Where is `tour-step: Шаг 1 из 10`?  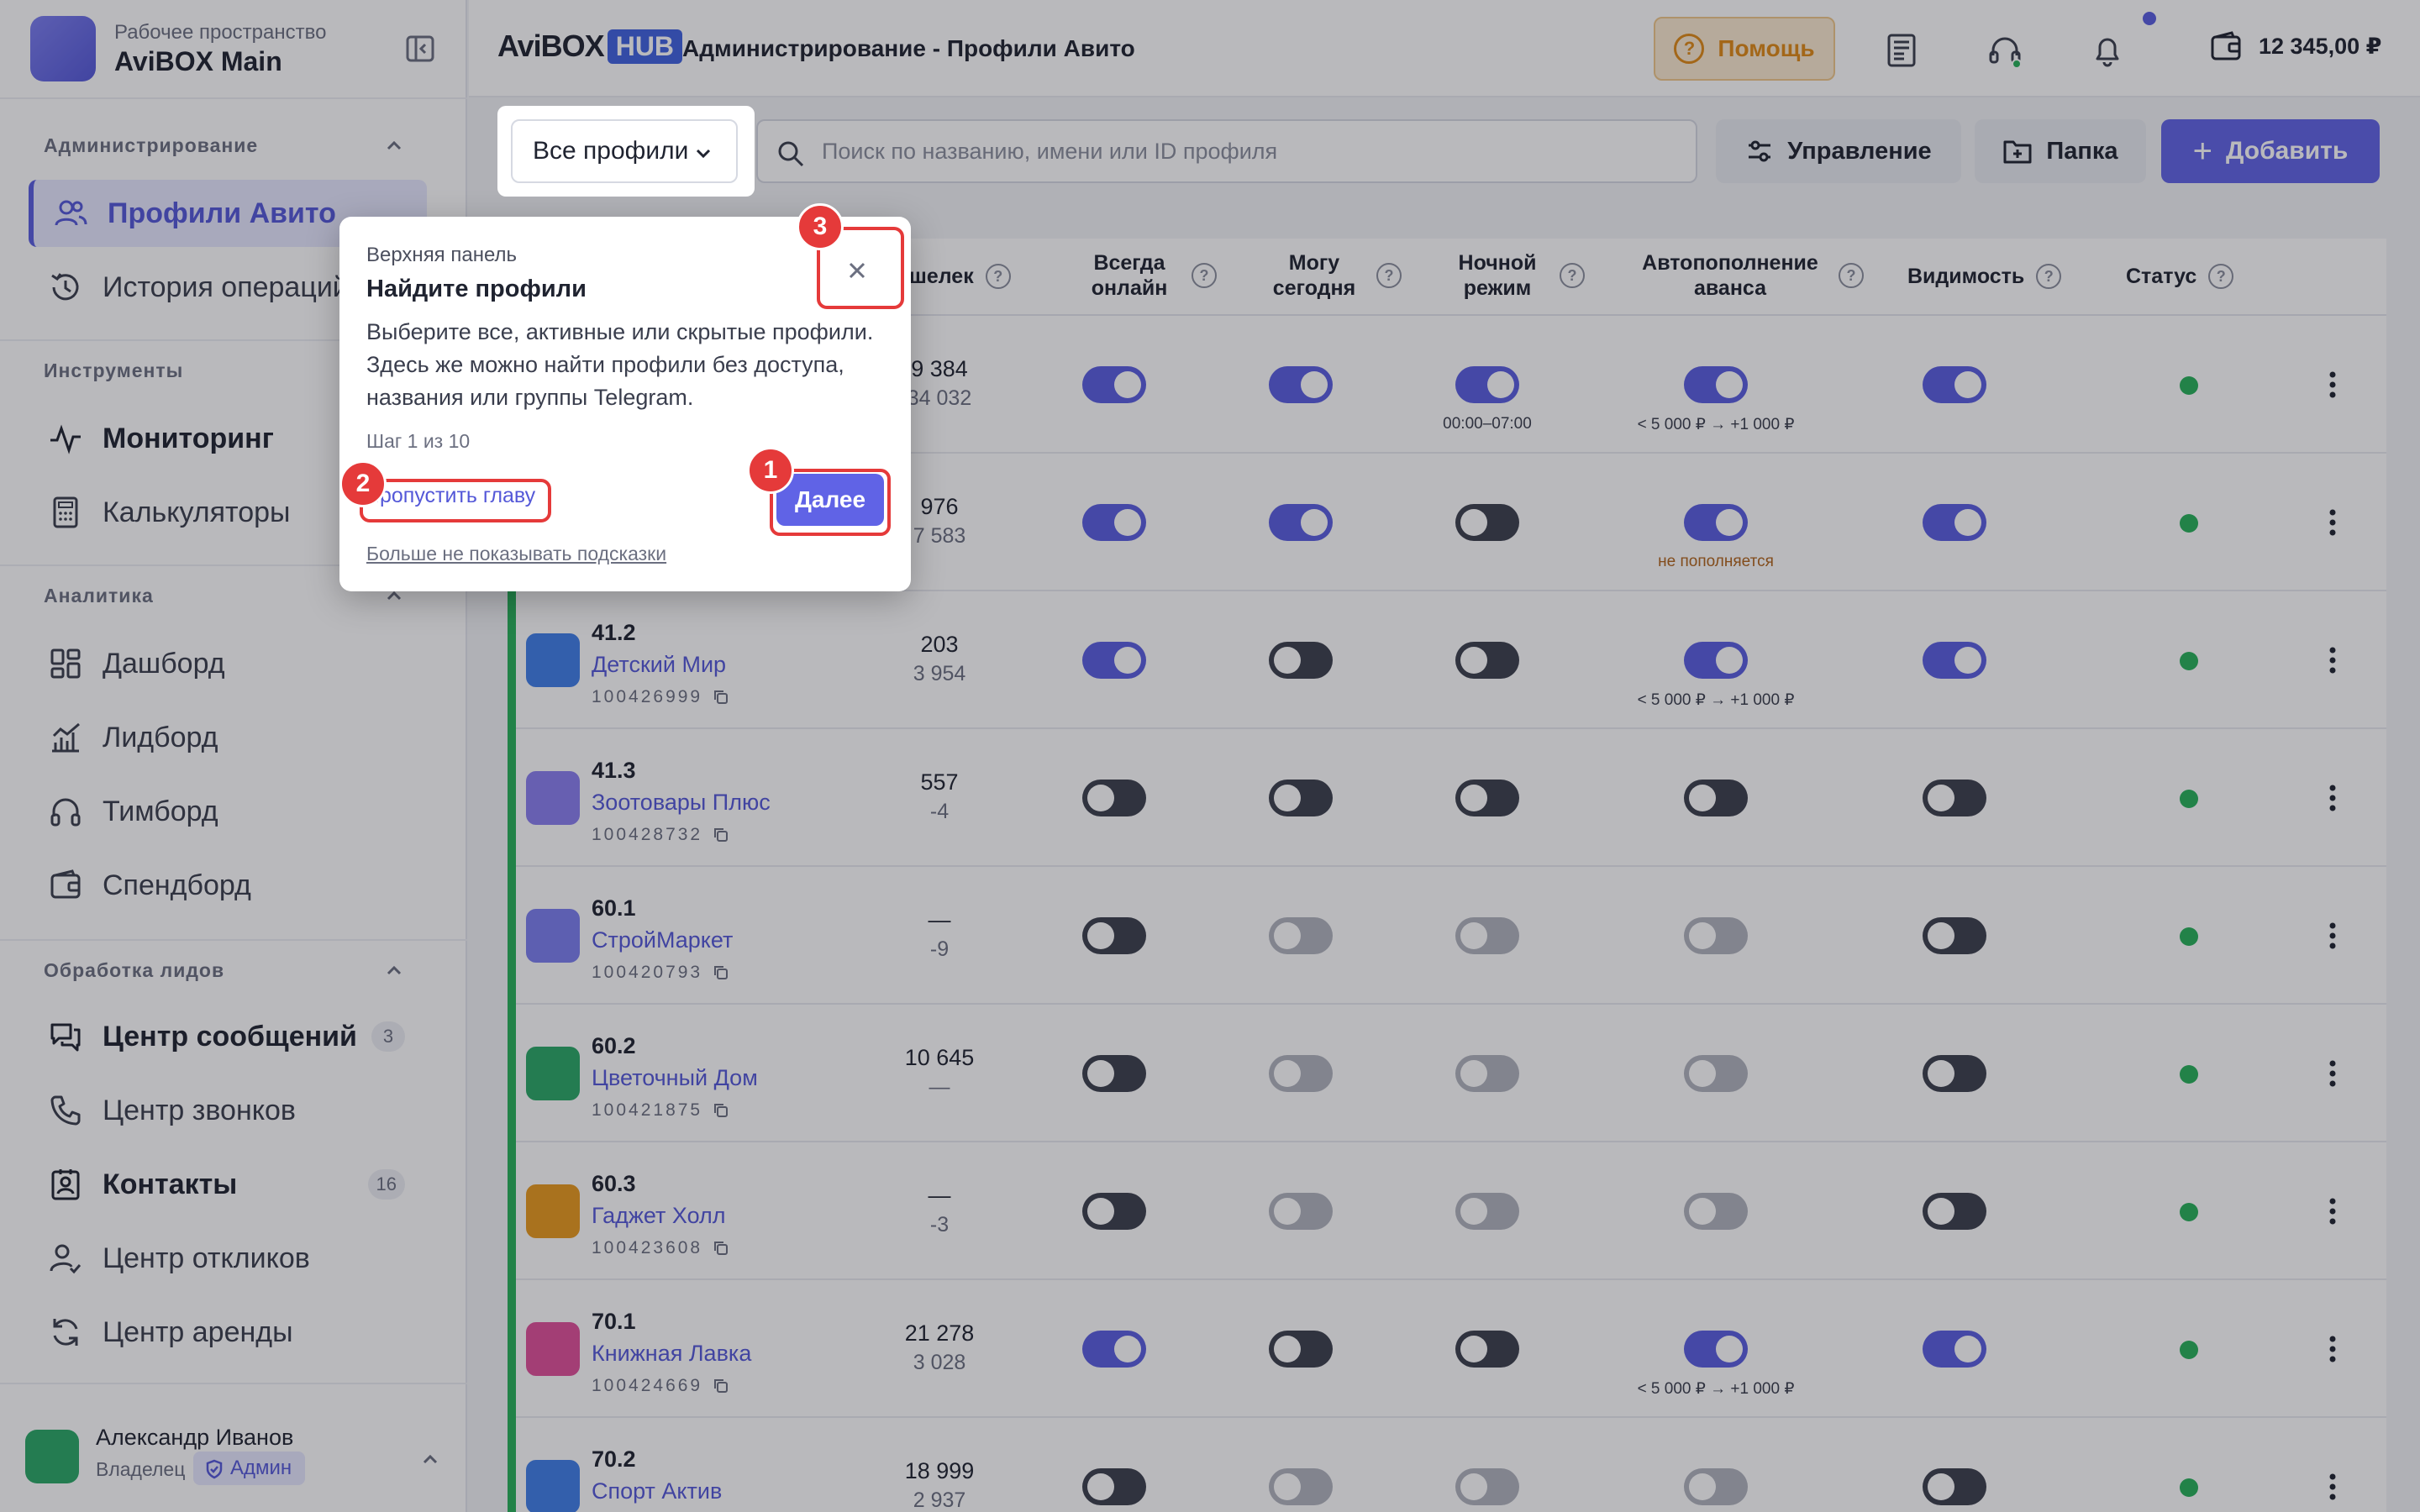
tour-step: Шаг 1 из 10 is located at coordinates (419, 441).